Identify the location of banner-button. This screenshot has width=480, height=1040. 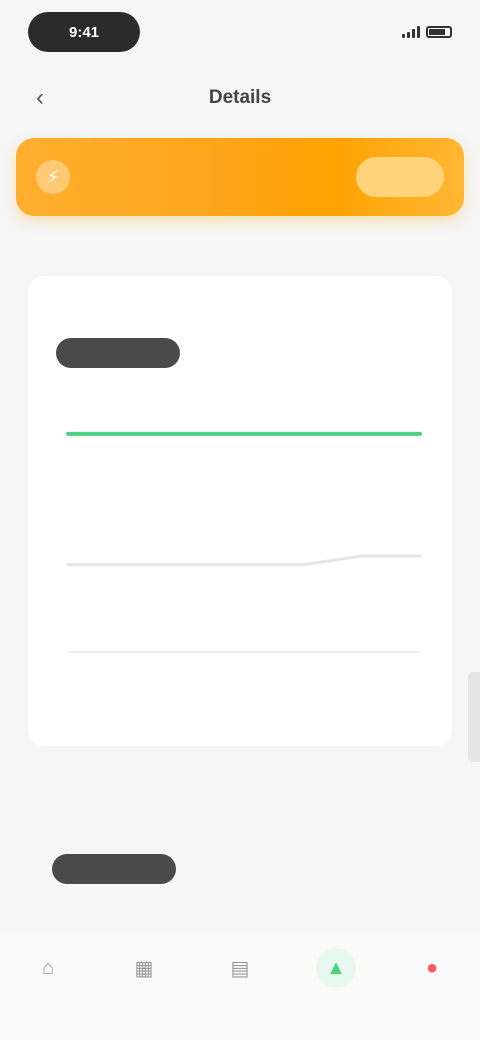
(400, 177).